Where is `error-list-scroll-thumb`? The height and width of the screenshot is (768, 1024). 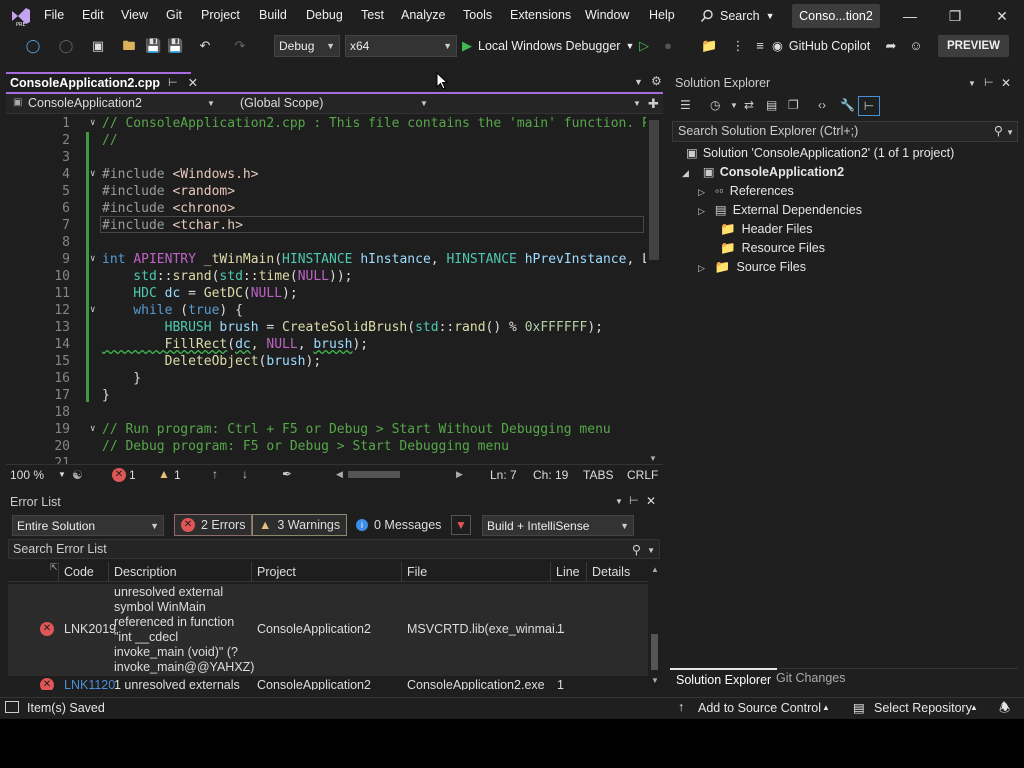 error-list-scroll-thumb is located at coordinates (654, 652).